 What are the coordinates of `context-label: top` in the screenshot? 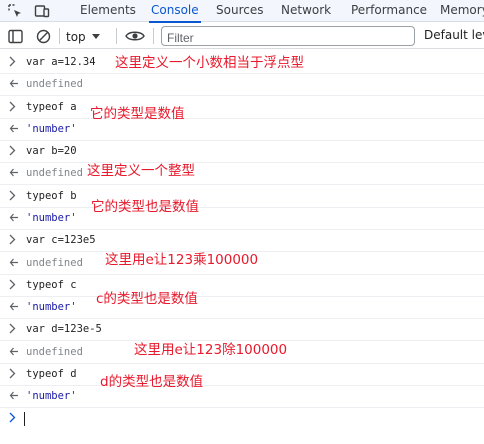 It's located at (76, 36).